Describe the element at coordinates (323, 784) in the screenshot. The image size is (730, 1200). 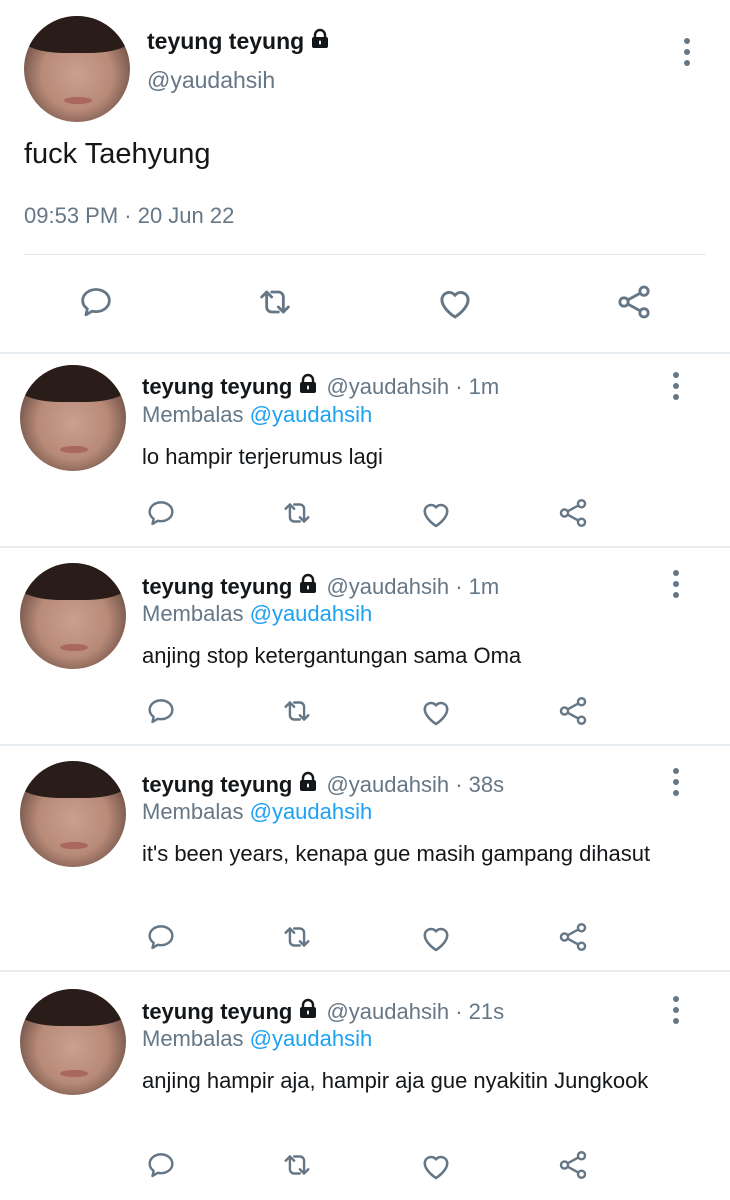
I see `reply-header: teyung teyung @yaudahsih · 38s` at that location.